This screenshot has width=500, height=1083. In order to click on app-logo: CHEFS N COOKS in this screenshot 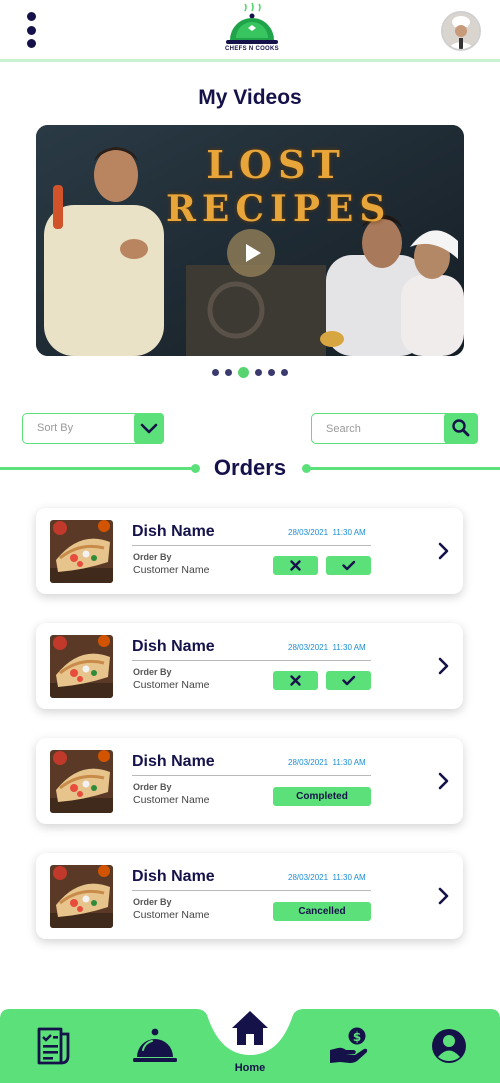, I will do `click(252, 30)`.